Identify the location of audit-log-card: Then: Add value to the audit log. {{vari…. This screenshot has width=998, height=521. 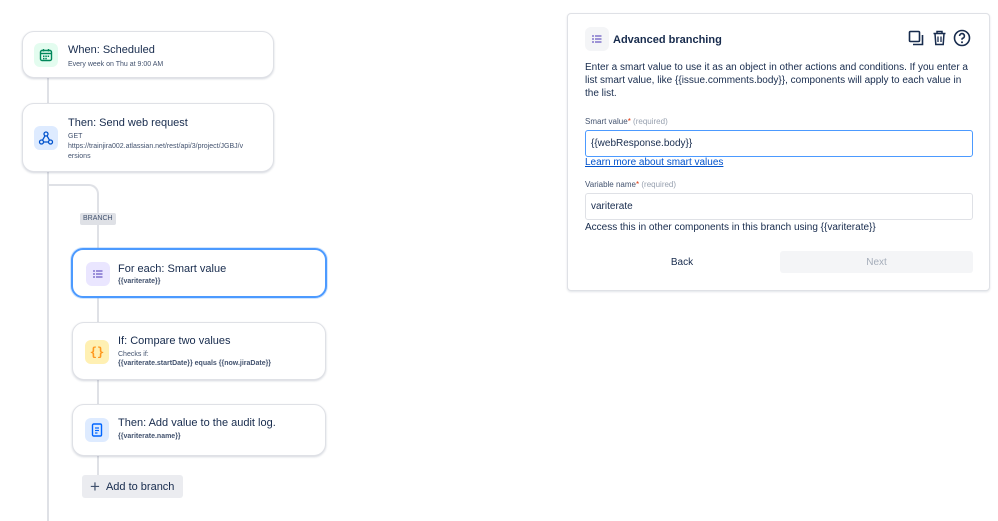
(199, 430).